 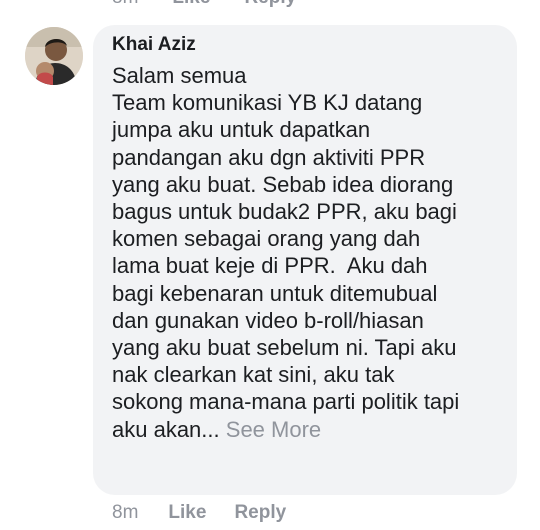 What do you see at coordinates (283, 184) in the screenshot?
I see `comment-line: yang aku buat. Sebab idea diorang` at bounding box center [283, 184].